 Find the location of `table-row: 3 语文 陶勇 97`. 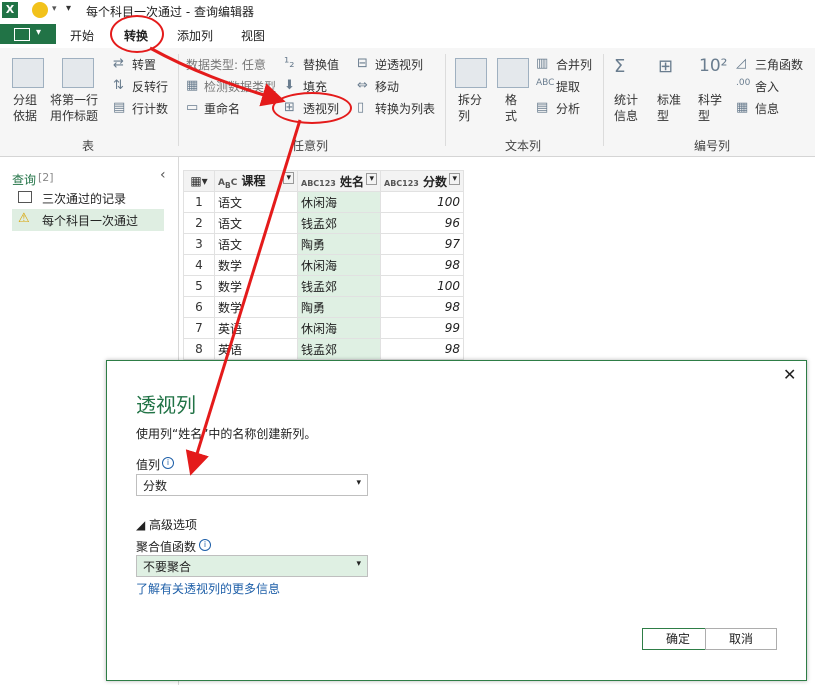

table-row: 3 语文 陶勇 97 is located at coordinates (323, 244).